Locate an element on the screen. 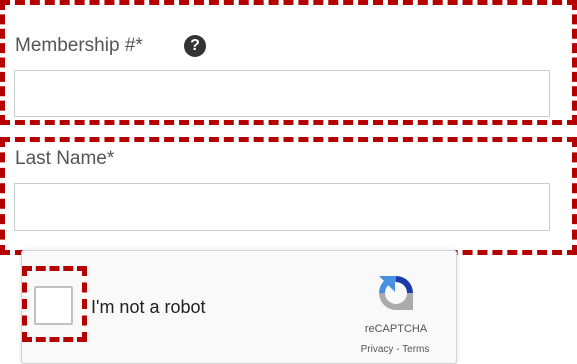  recaptcha-links: Privacy - Terms is located at coordinates (395, 349).